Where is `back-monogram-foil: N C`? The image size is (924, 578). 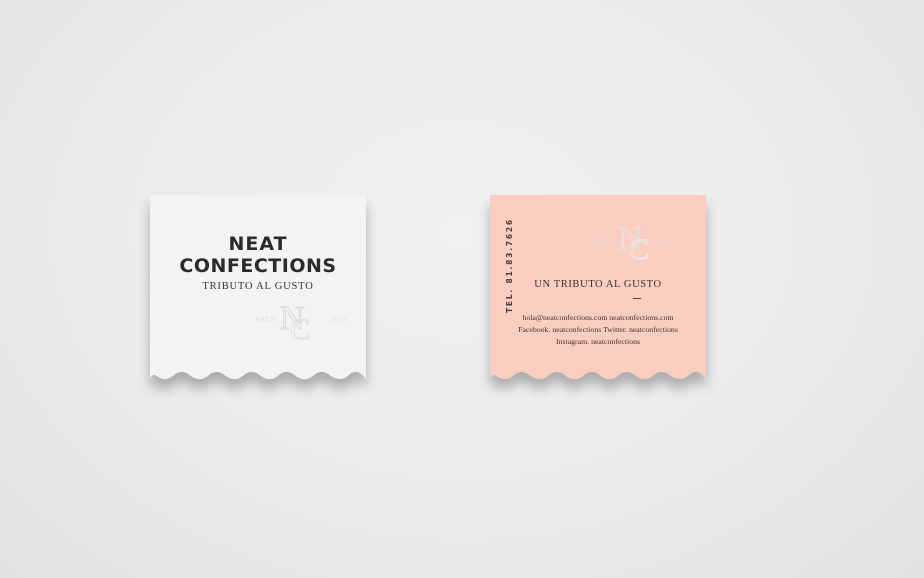 back-monogram-foil: N C is located at coordinates (633, 242).